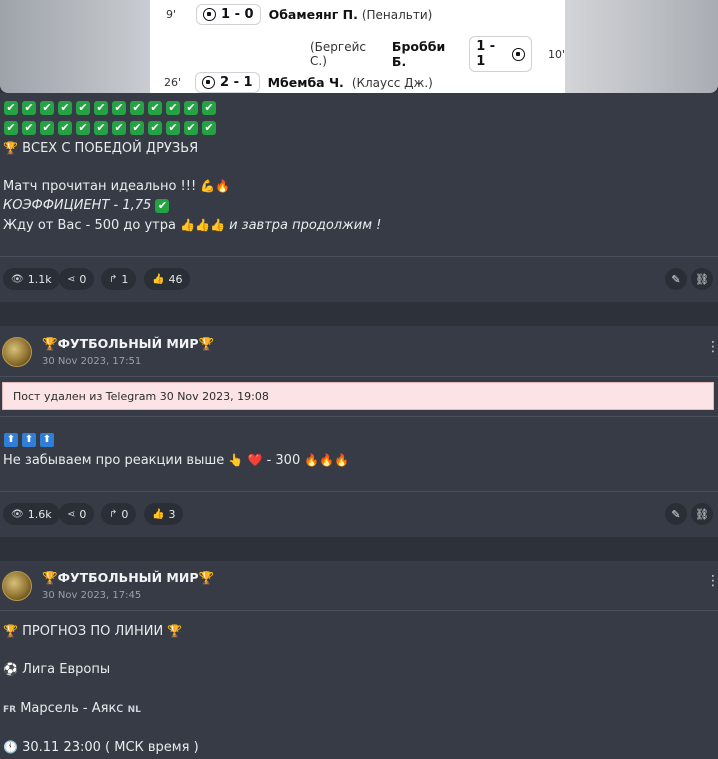  What do you see at coordinates (31, 279) in the screenshot?
I see `views-counter: 👁 1.1k` at bounding box center [31, 279].